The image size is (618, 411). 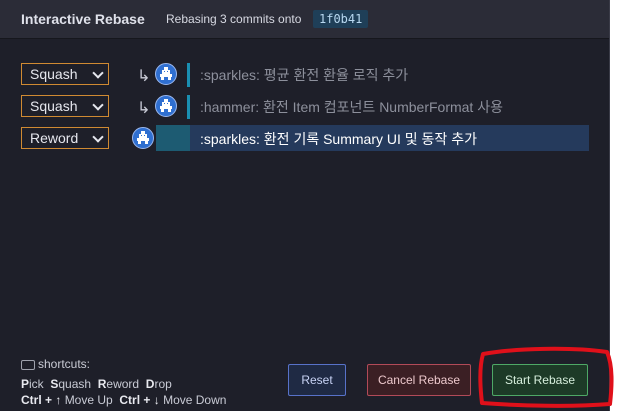 I want to click on shortcut-move-down-label: Move Down, so click(x=195, y=400).